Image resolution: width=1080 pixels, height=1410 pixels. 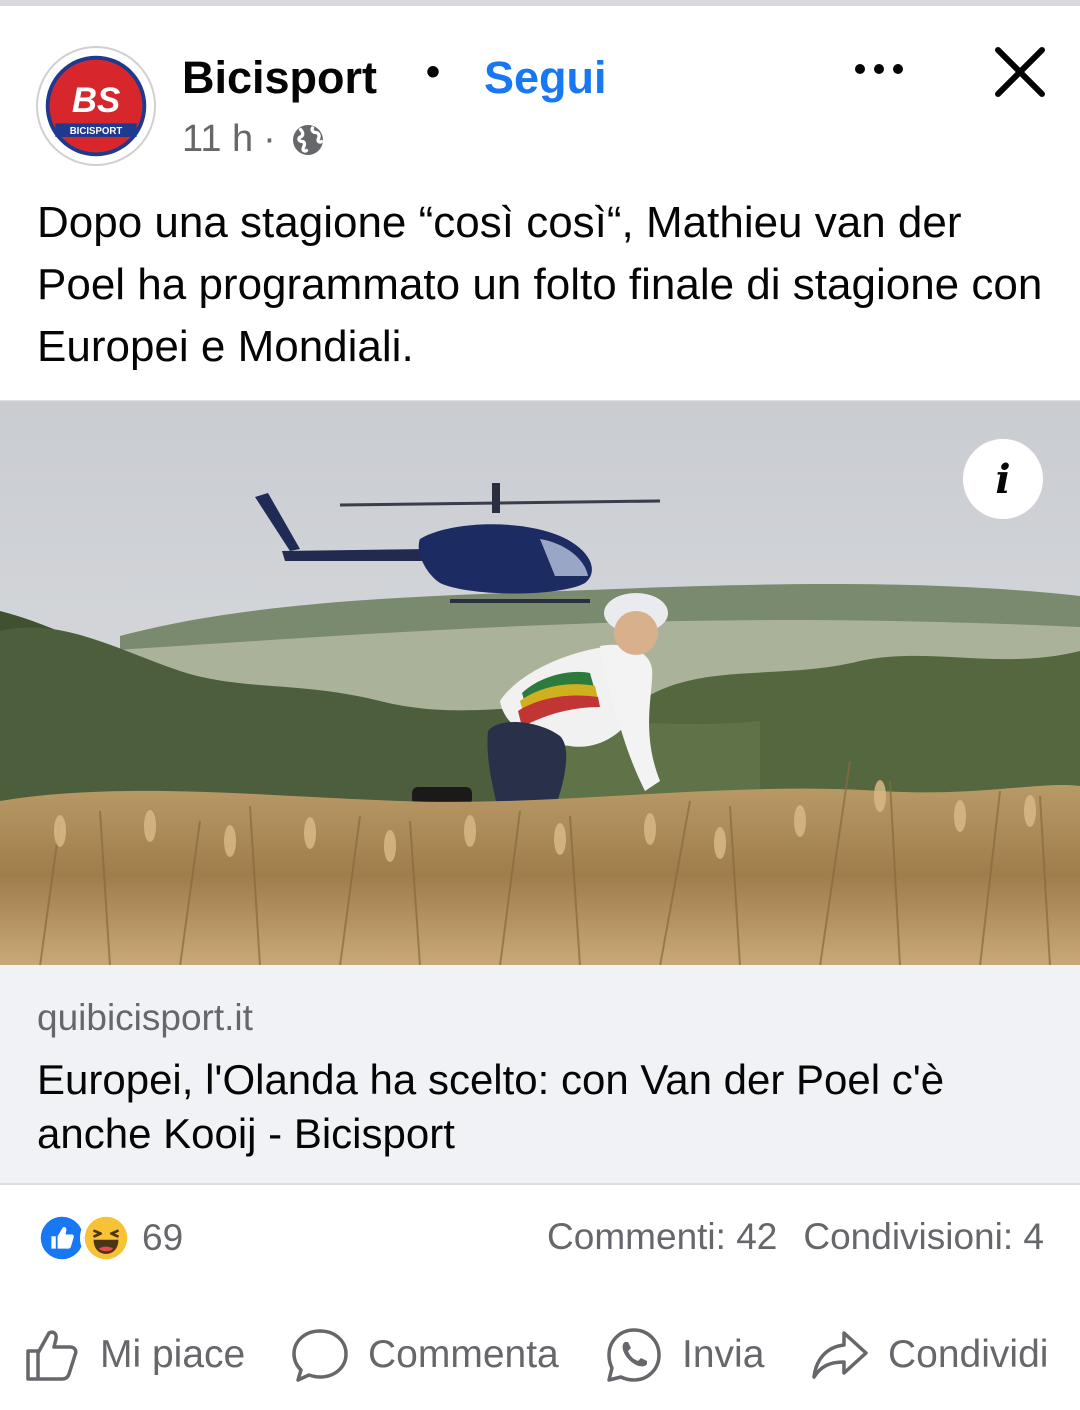 I want to click on send-button: Invia, so click(x=684, y=1355).